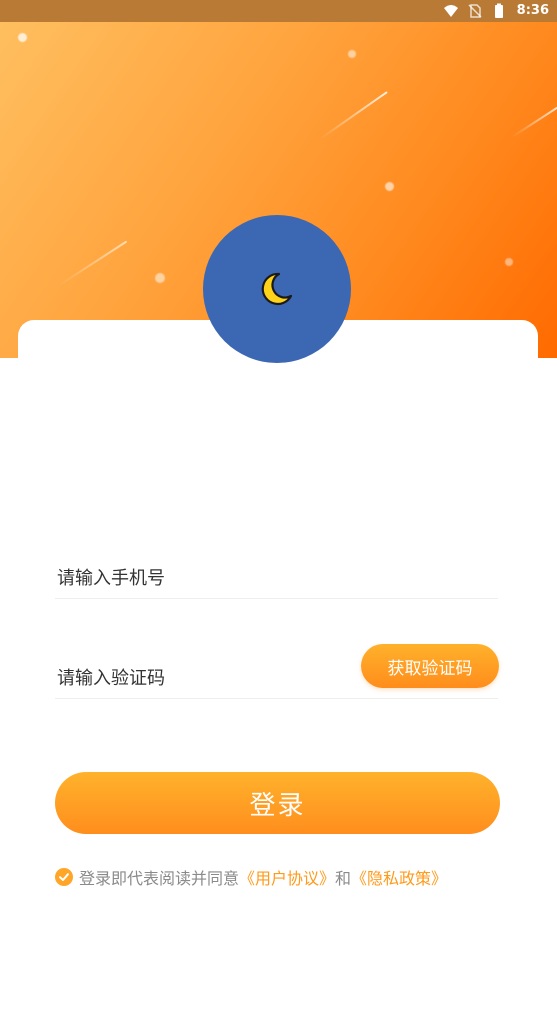 The height and width of the screenshot is (1020, 557). I want to click on agreement-conjunction: 和, so click(343, 878).